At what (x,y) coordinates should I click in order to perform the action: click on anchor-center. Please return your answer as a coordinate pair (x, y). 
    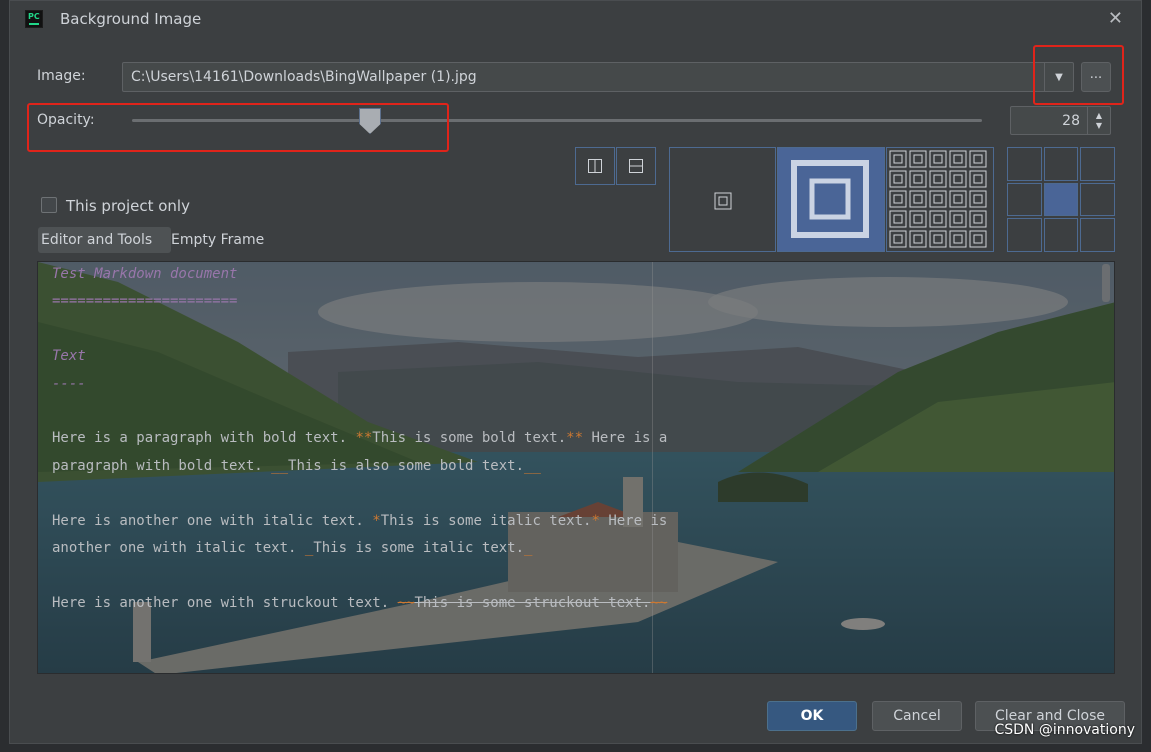
    Looking at the image, I should click on (1061, 199).